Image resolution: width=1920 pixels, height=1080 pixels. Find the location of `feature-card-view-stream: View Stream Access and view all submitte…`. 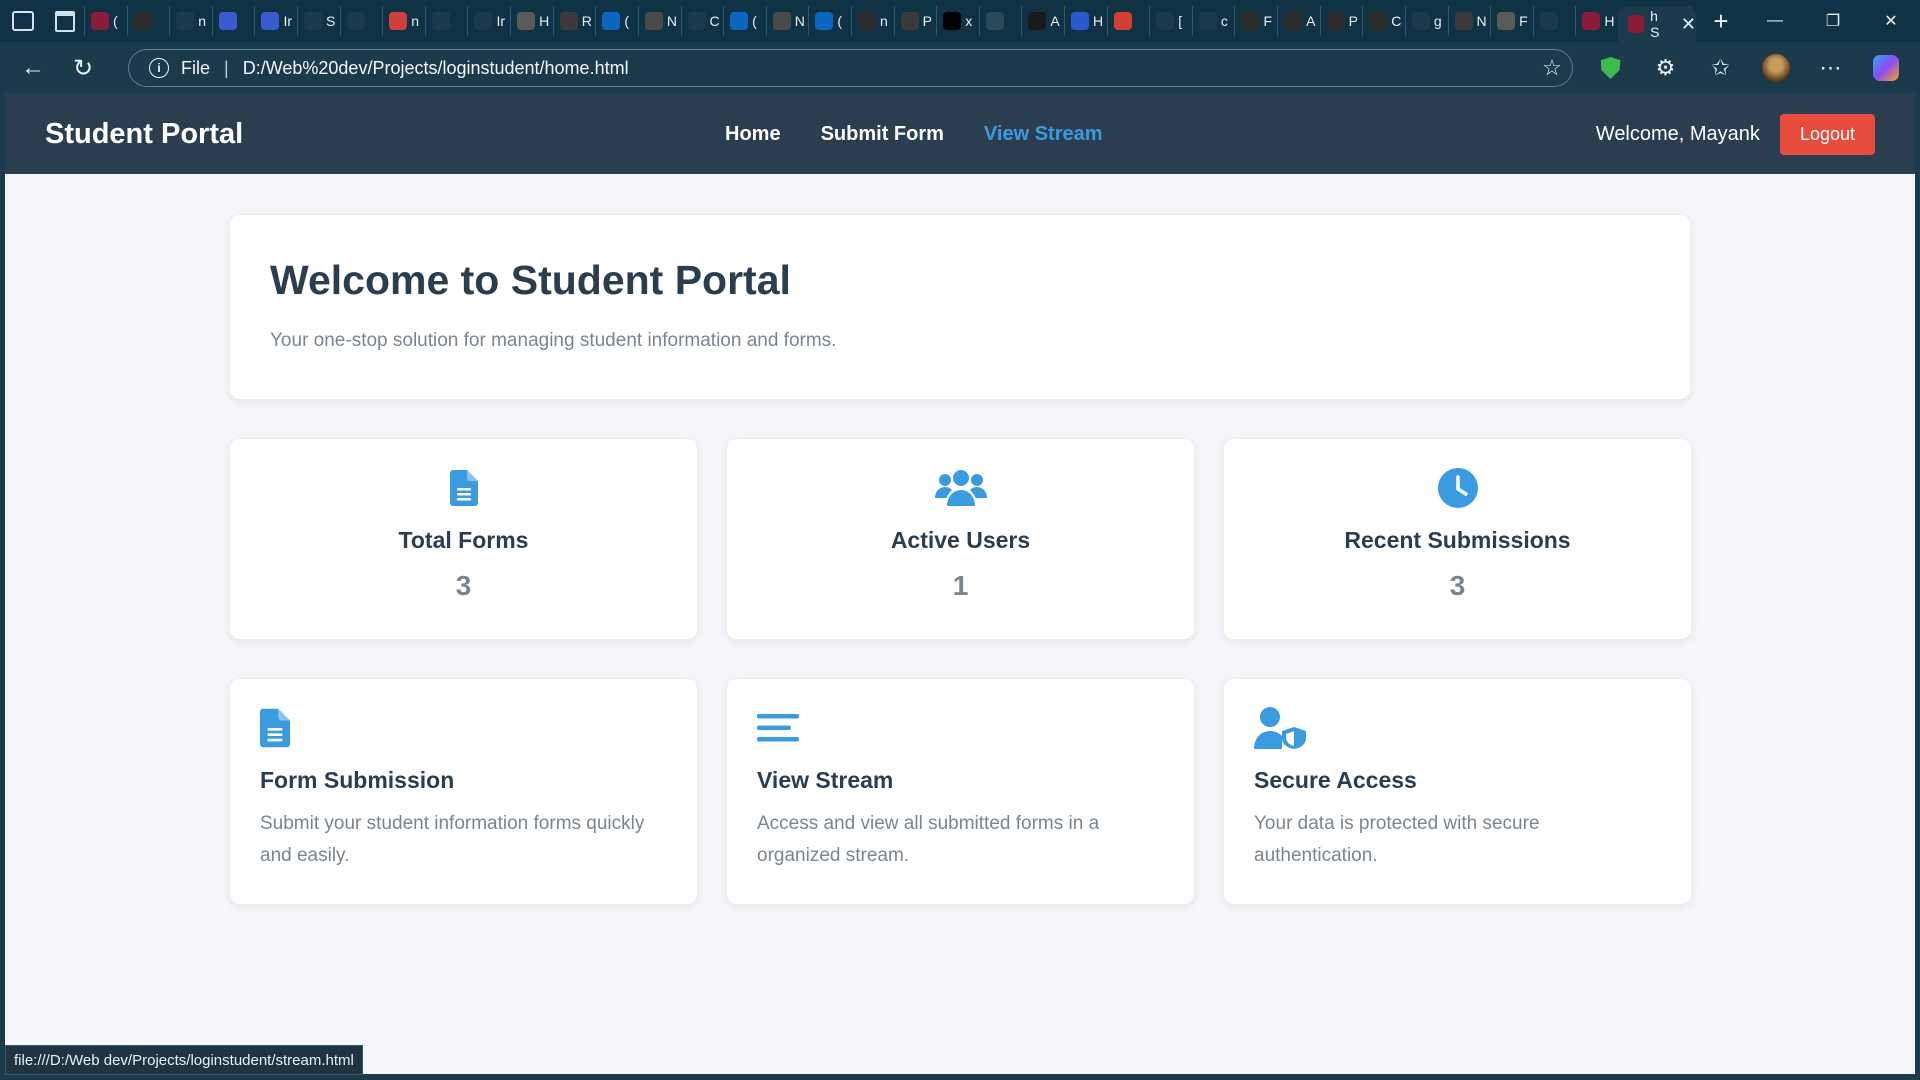

feature-card-view-stream: View Stream Access and view all submitte… is located at coordinates (960, 791).